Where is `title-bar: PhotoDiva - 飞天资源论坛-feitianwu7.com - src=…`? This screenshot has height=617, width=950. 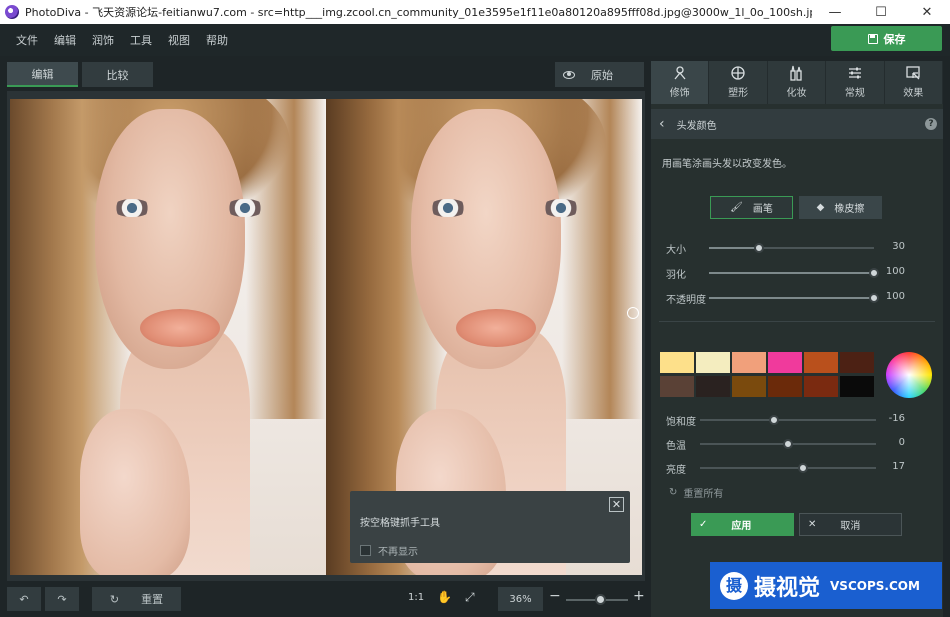 title-bar: PhotoDiva - 飞天资源论坛-feitianwu7.com - src=… is located at coordinates (475, 12).